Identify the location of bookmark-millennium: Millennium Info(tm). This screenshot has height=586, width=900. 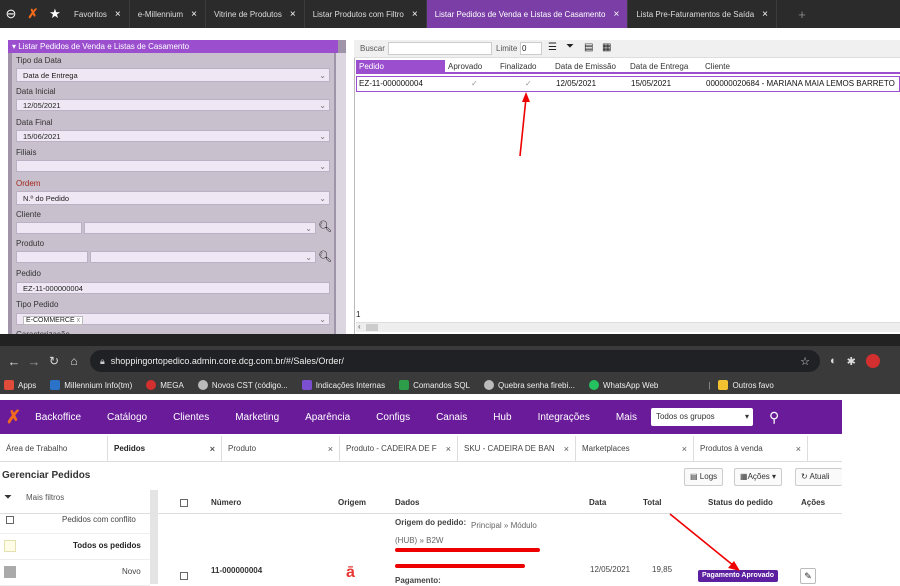
(91, 385).